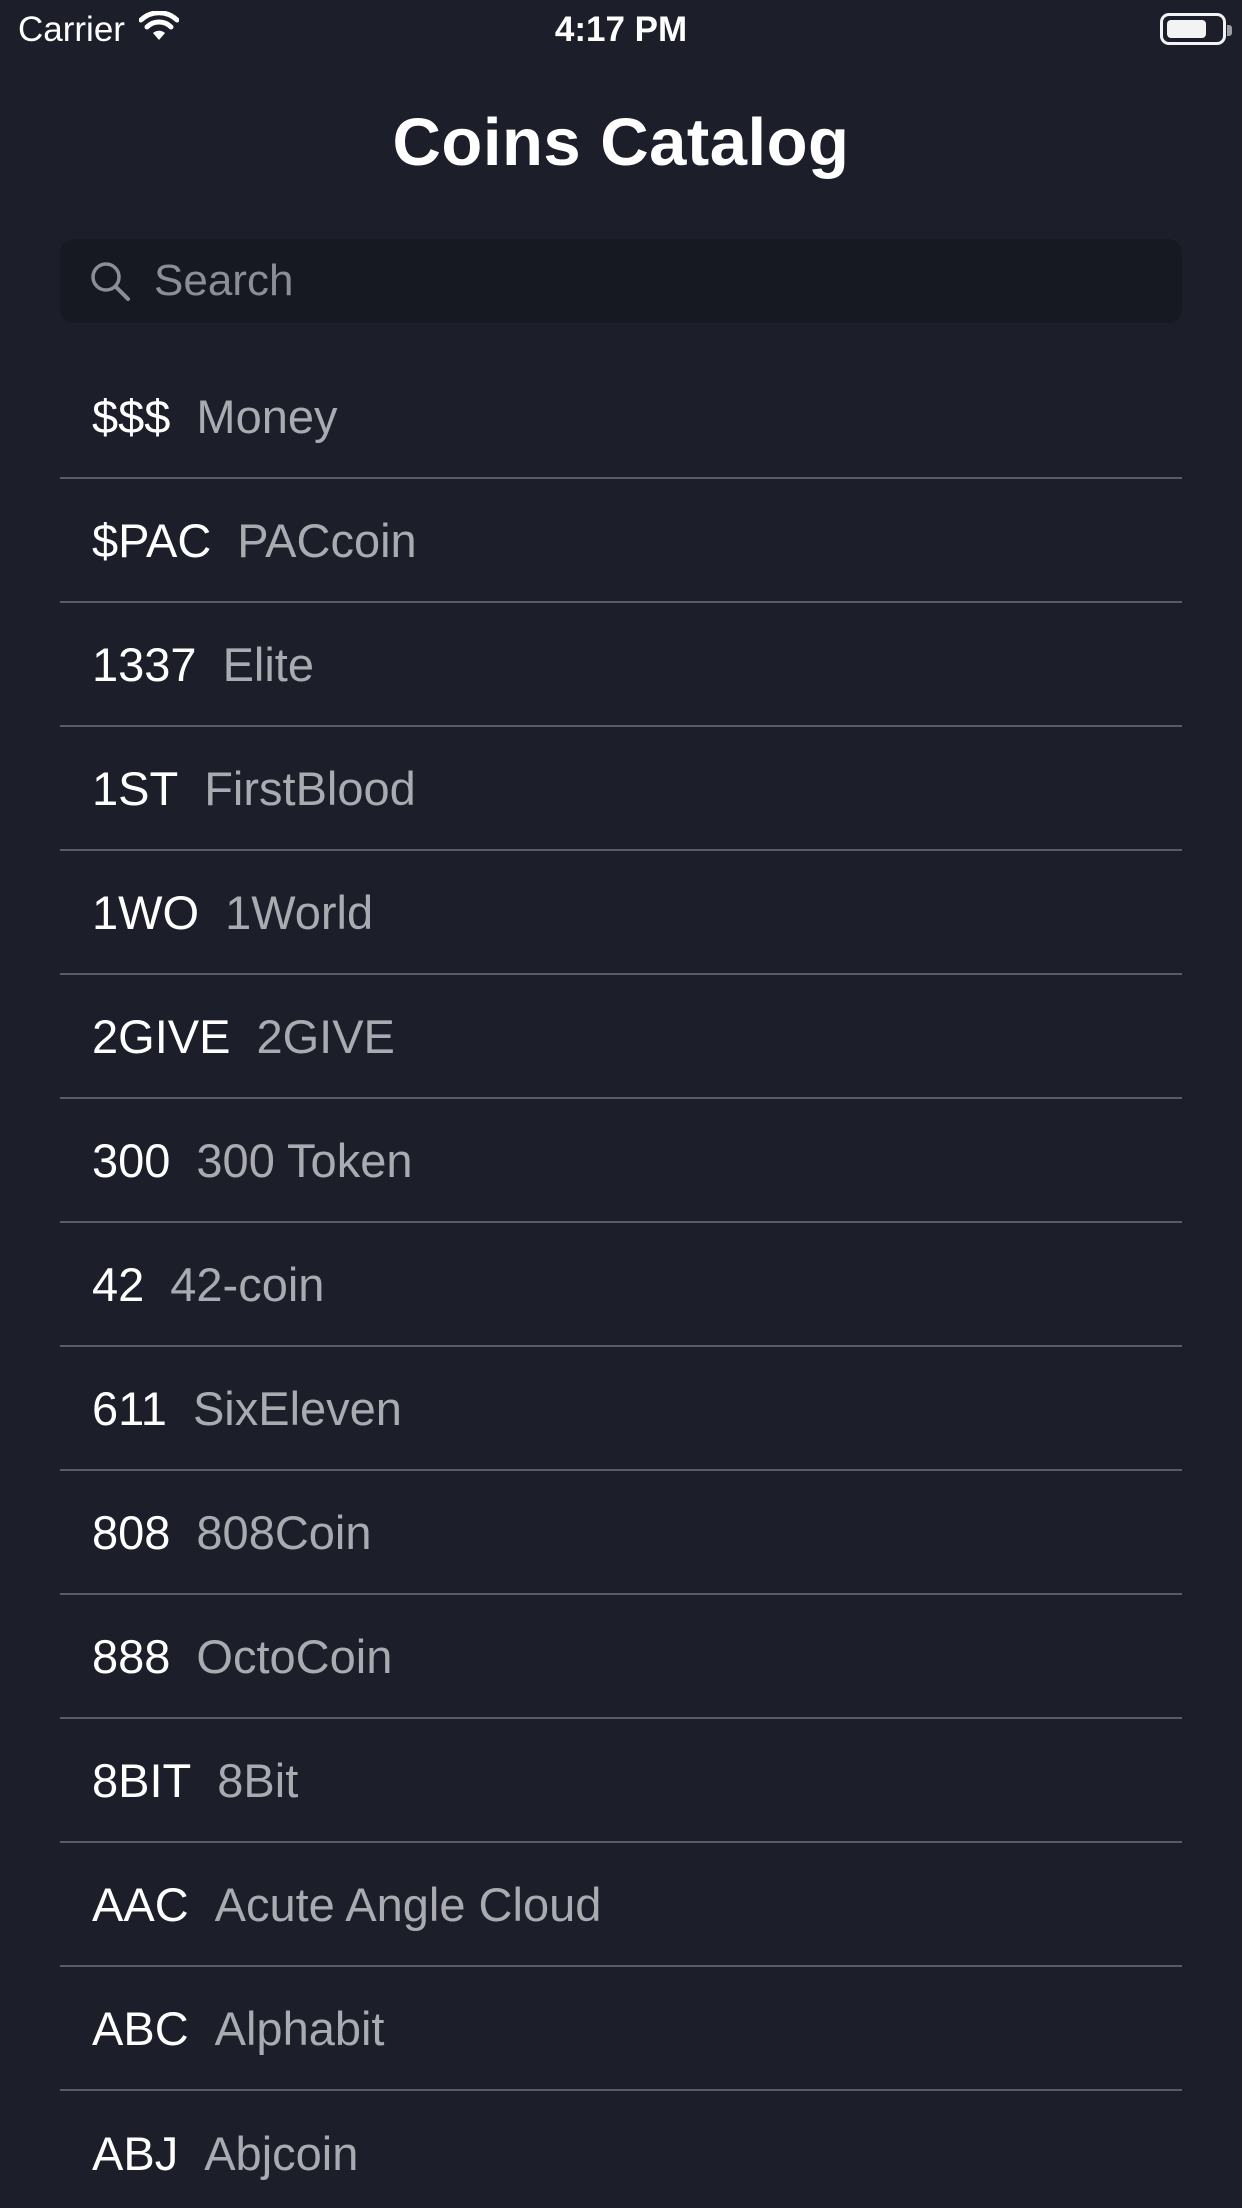 The width and height of the screenshot is (1242, 2208). I want to click on battery-icon, so click(1196, 29).